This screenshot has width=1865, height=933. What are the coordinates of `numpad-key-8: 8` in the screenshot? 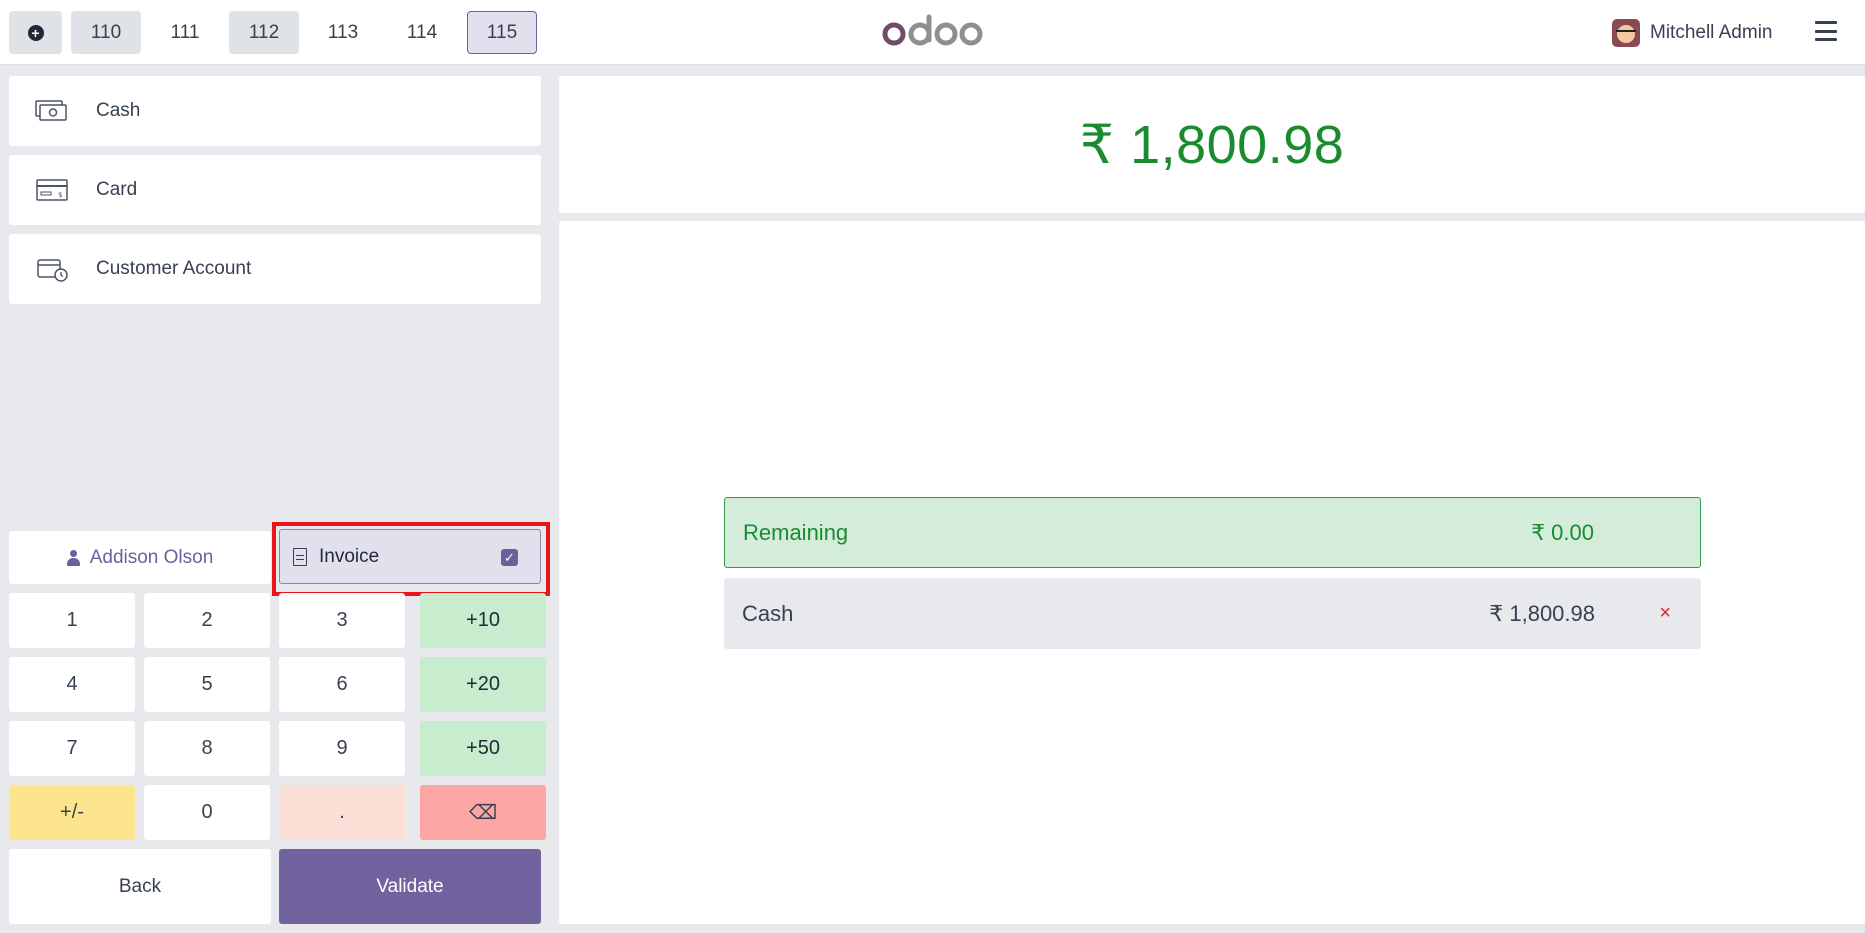 It's located at (207, 748).